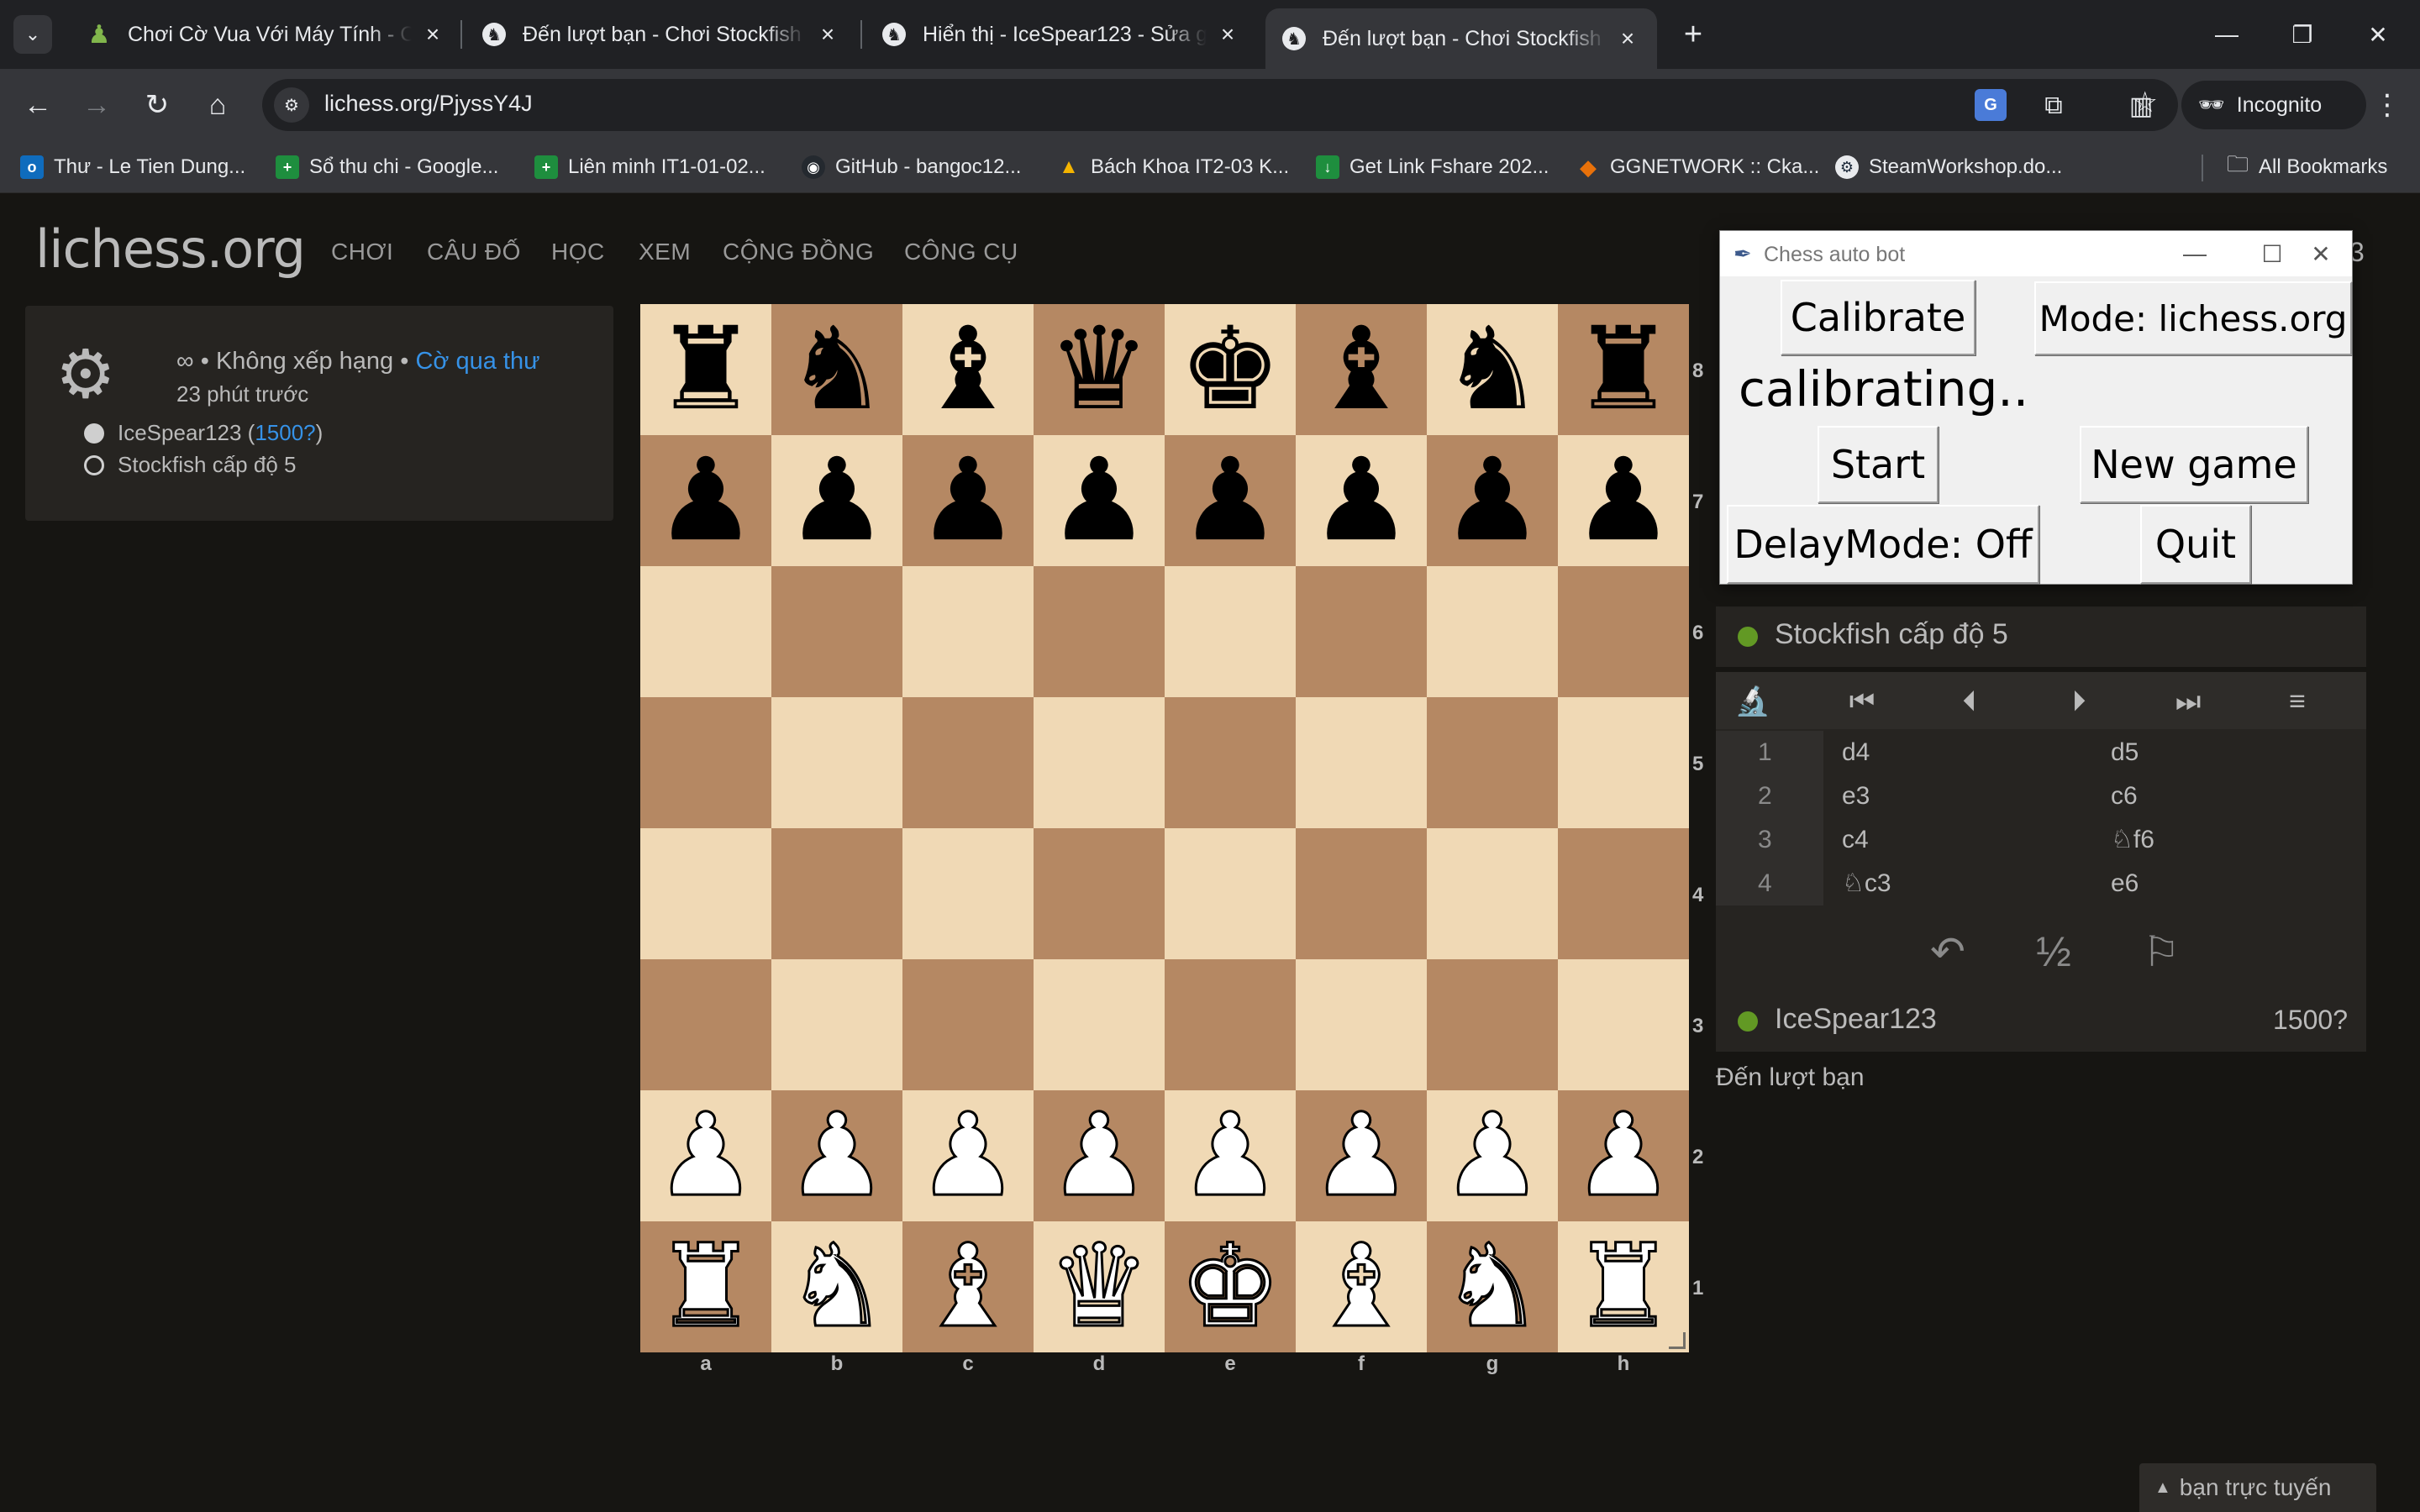 This screenshot has width=2420, height=1512. What do you see at coordinates (1878, 317) in the screenshot?
I see `calibrate-button: Calibrate` at bounding box center [1878, 317].